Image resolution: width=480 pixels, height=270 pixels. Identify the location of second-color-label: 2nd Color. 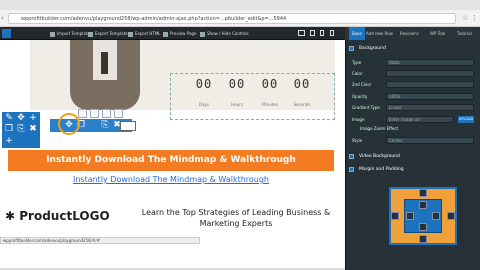
(362, 84).